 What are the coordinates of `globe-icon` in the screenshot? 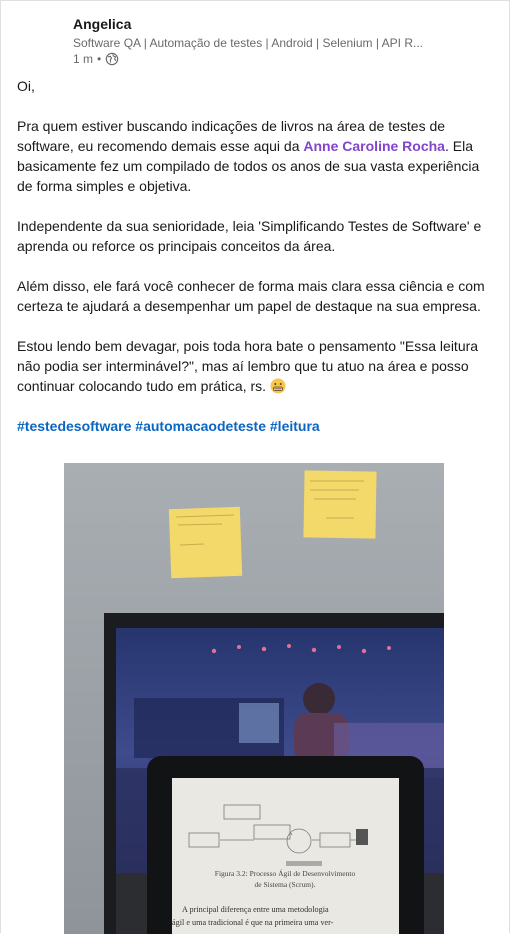 It's located at (112, 59).